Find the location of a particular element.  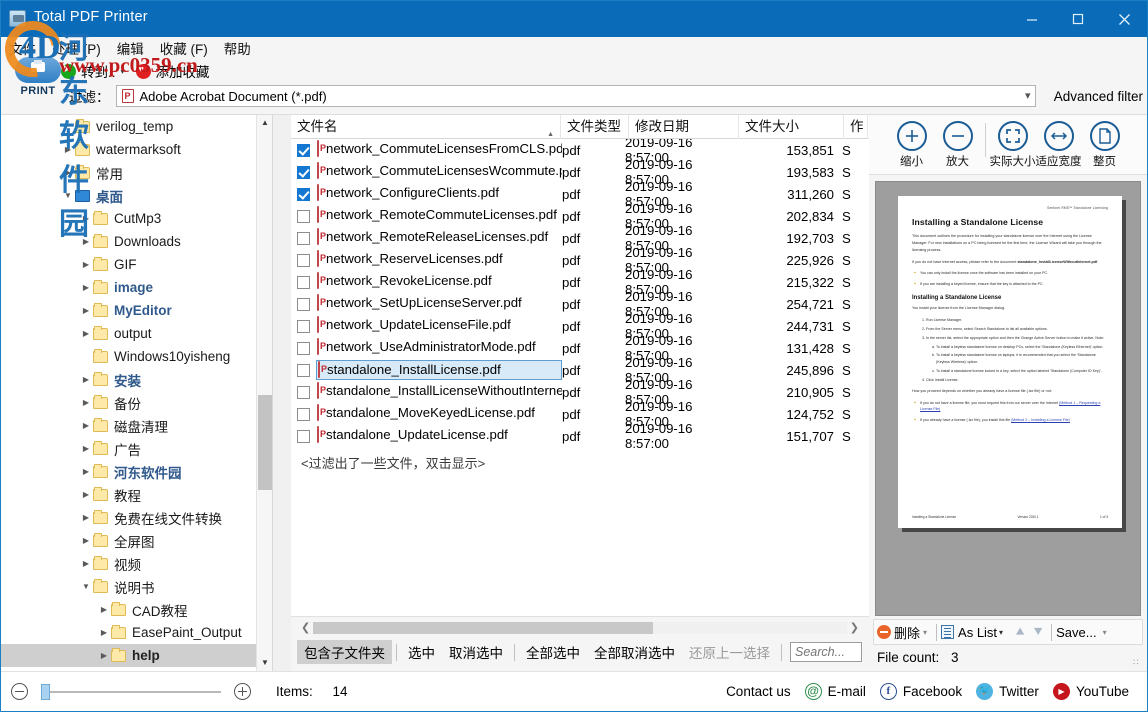

thumbnail-size-slider is located at coordinates (131, 691).